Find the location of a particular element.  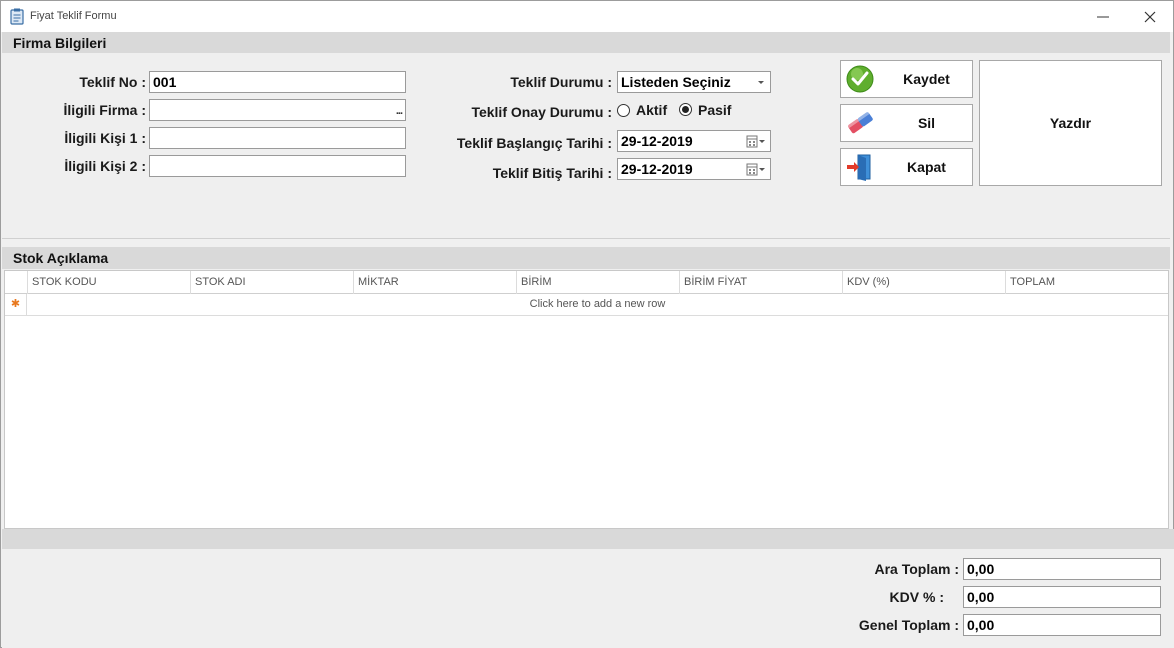

window-title: Fiyat Teklif Formu is located at coordinates (73, 16).